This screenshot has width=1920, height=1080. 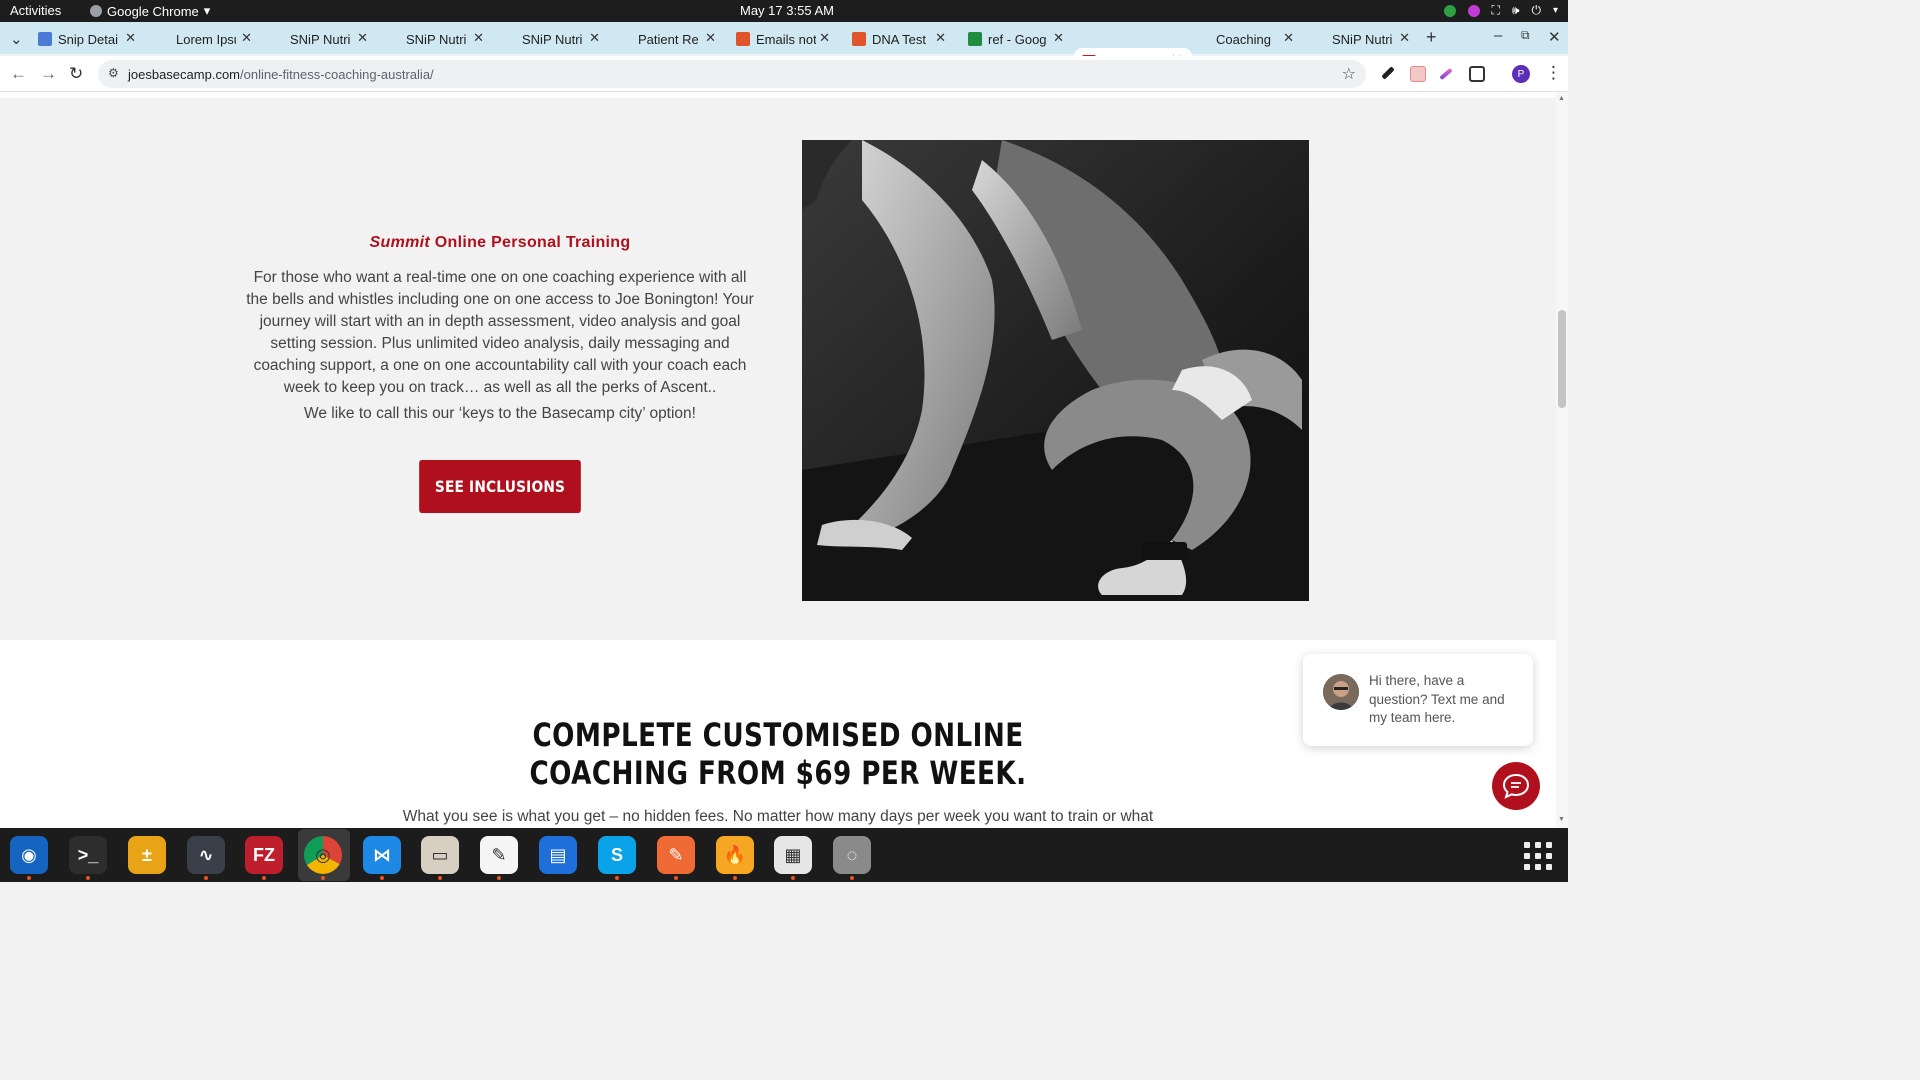 I want to click on files-icon: ▭, so click(x=440, y=855).